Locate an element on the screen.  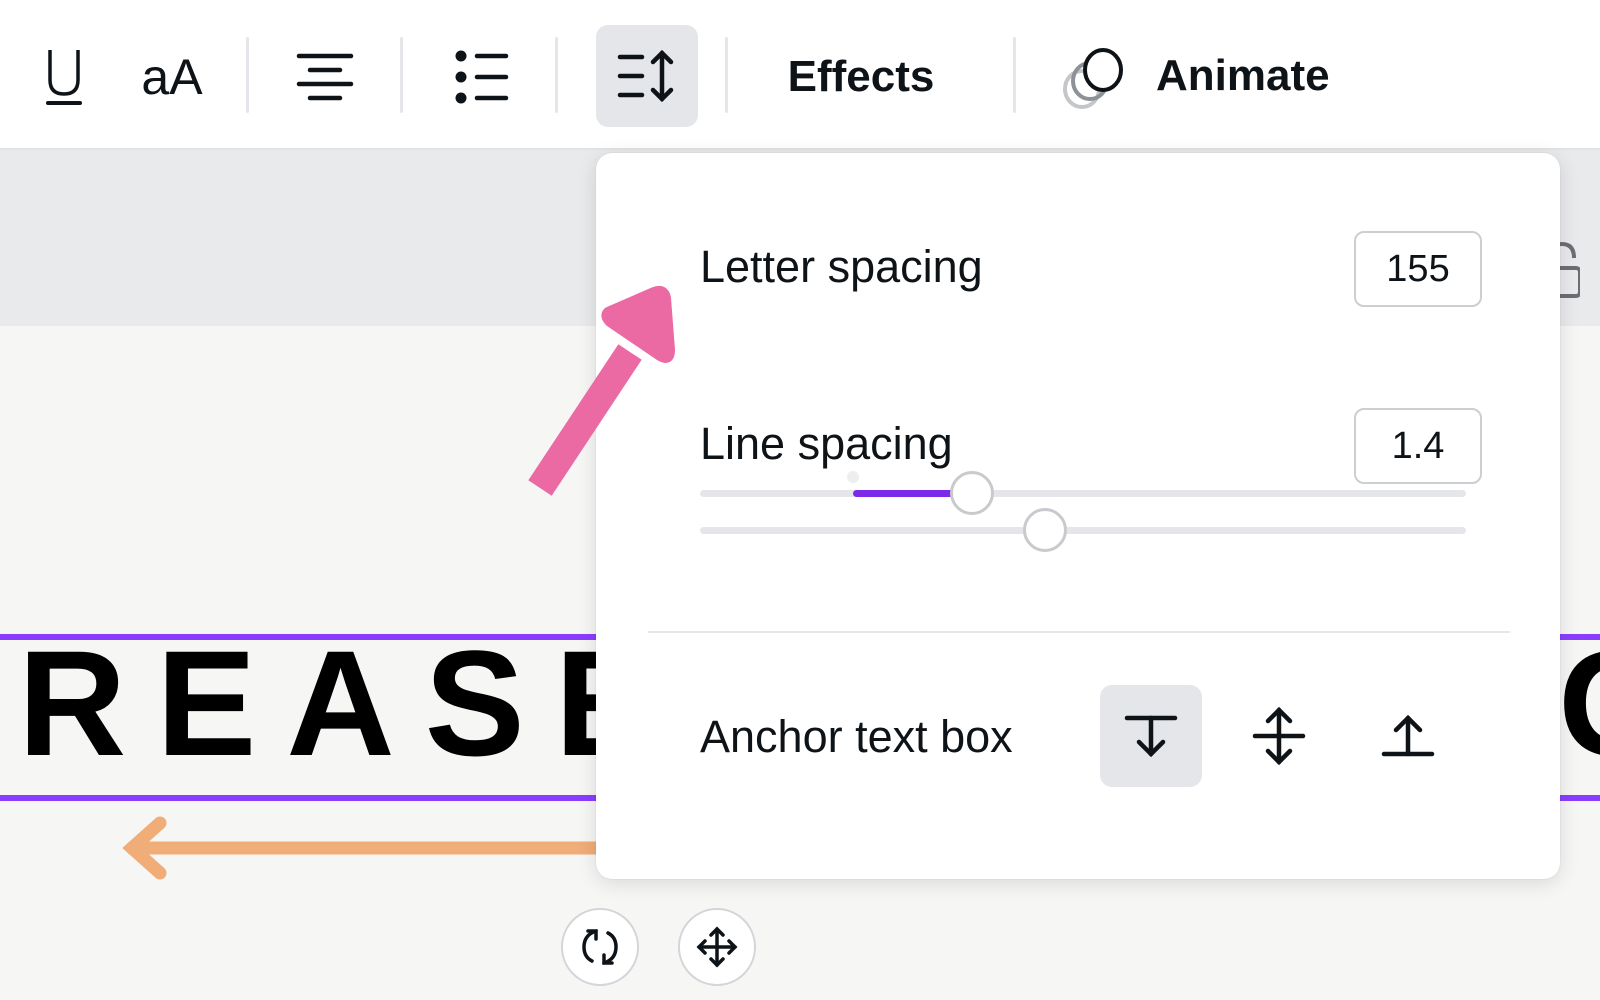
anchor-top-icon is located at coordinates (1151, 736).